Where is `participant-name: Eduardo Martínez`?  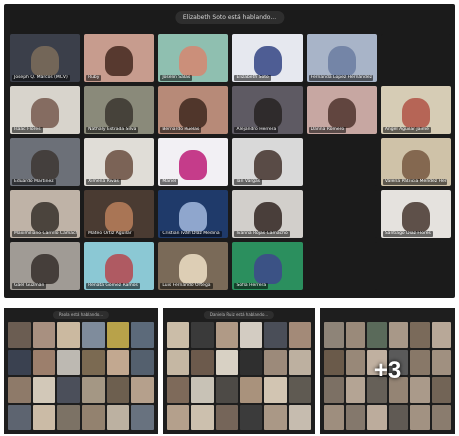
participant-name: Eduardo Martínez is located at coordinates (34, 182).